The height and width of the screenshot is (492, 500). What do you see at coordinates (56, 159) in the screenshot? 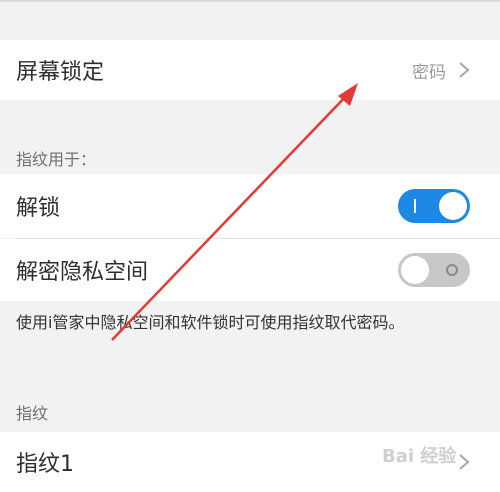
I see `fingerprint-usage-section-label: 指纹用于：` at bounding box center [56, 159].